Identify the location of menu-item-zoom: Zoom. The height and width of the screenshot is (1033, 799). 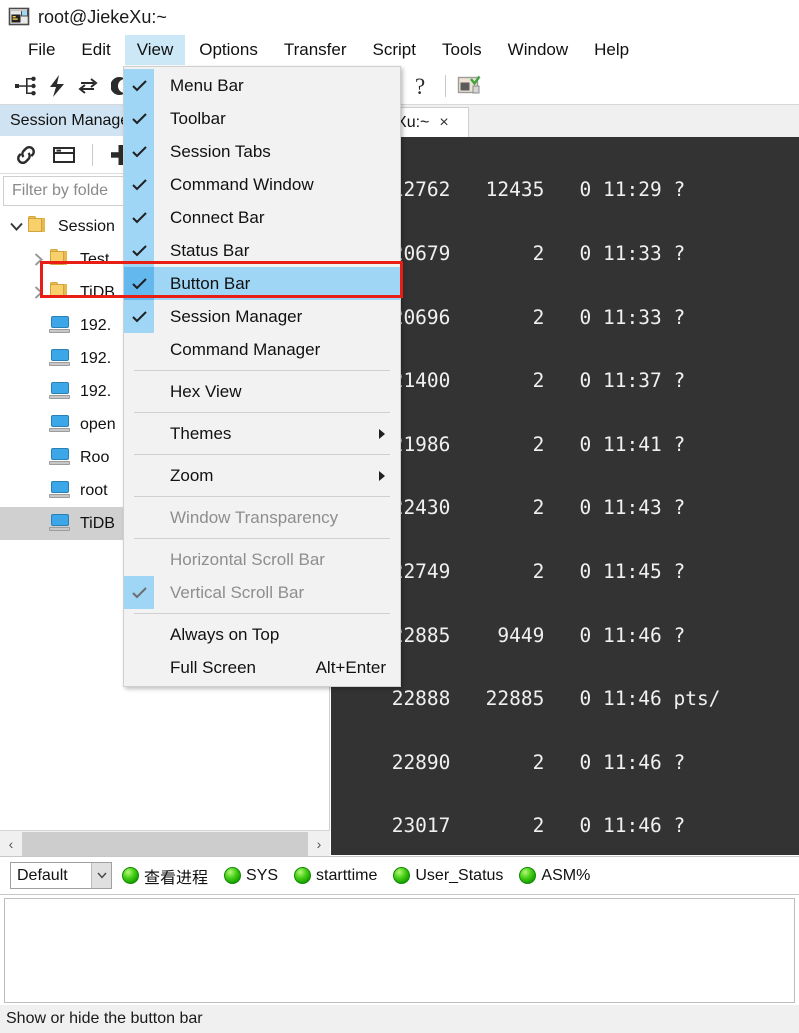
(262, 475).